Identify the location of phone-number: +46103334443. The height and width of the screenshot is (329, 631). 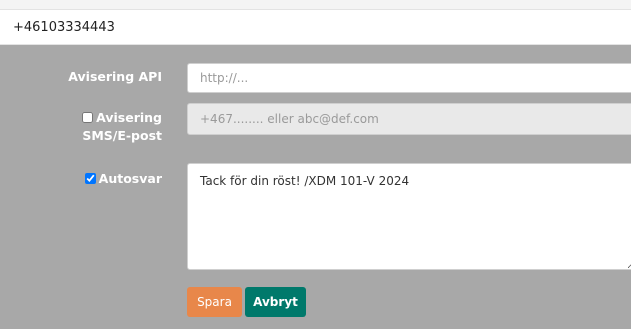
(64, 27).